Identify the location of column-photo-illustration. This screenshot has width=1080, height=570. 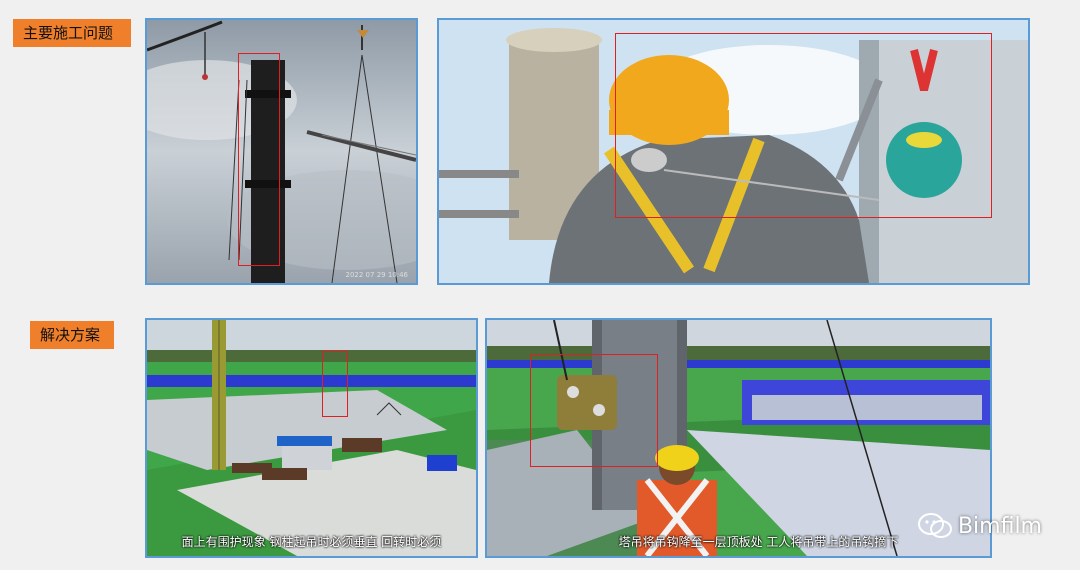
(281, 151).